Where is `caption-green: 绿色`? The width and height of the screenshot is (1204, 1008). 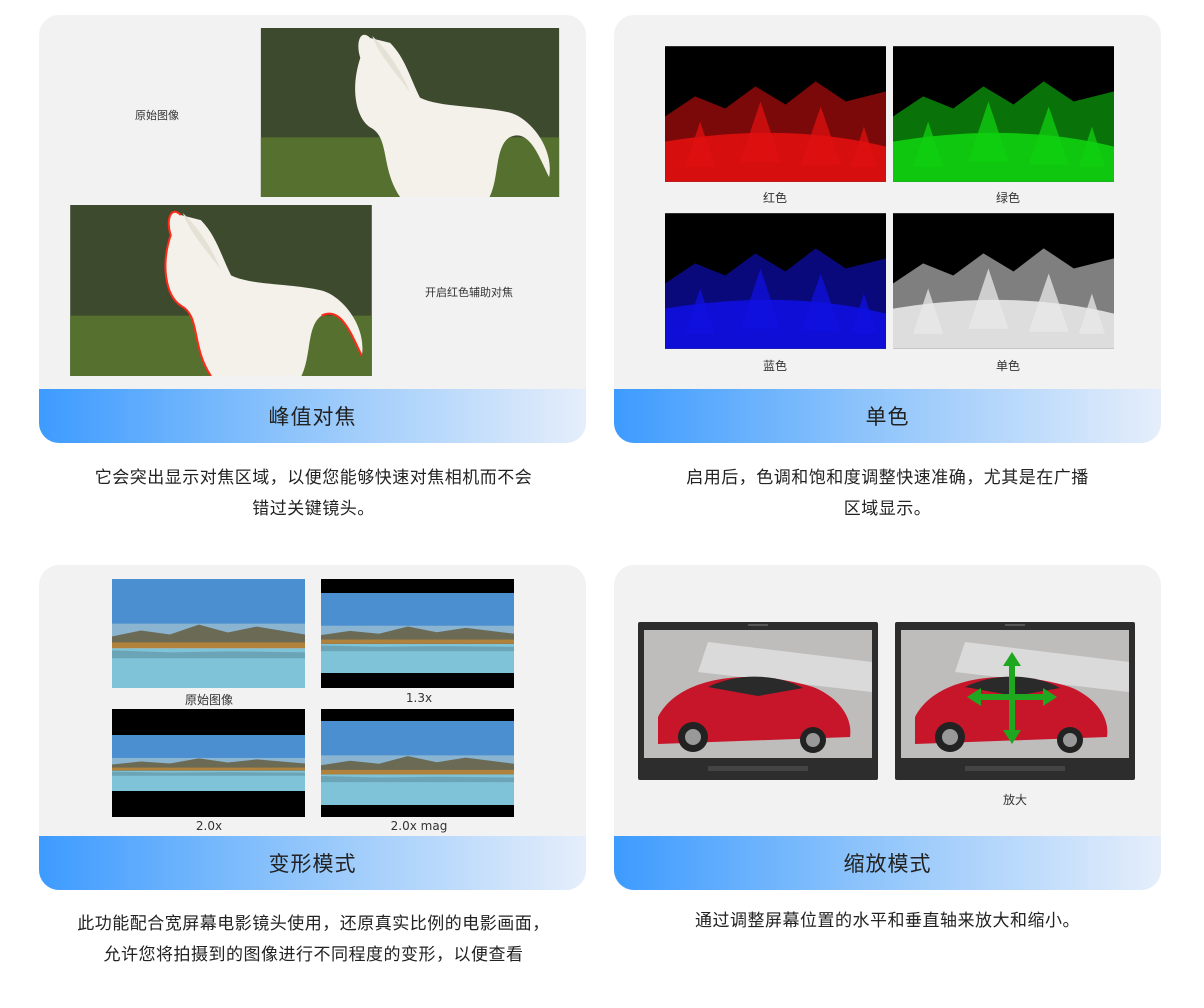
caption-green: 绿色 is located at coordinates (1007, 198).